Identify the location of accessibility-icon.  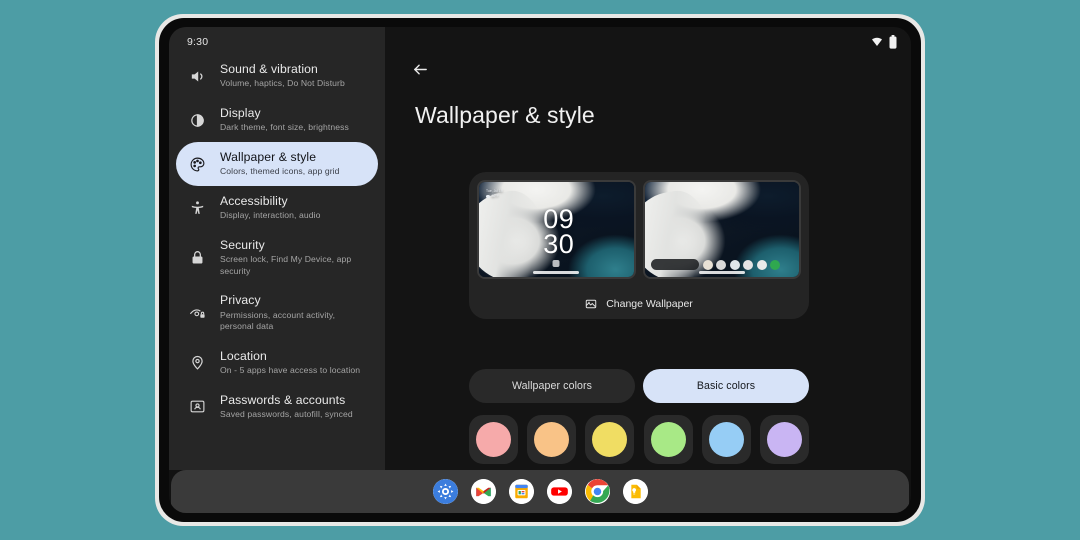
(197, 208).